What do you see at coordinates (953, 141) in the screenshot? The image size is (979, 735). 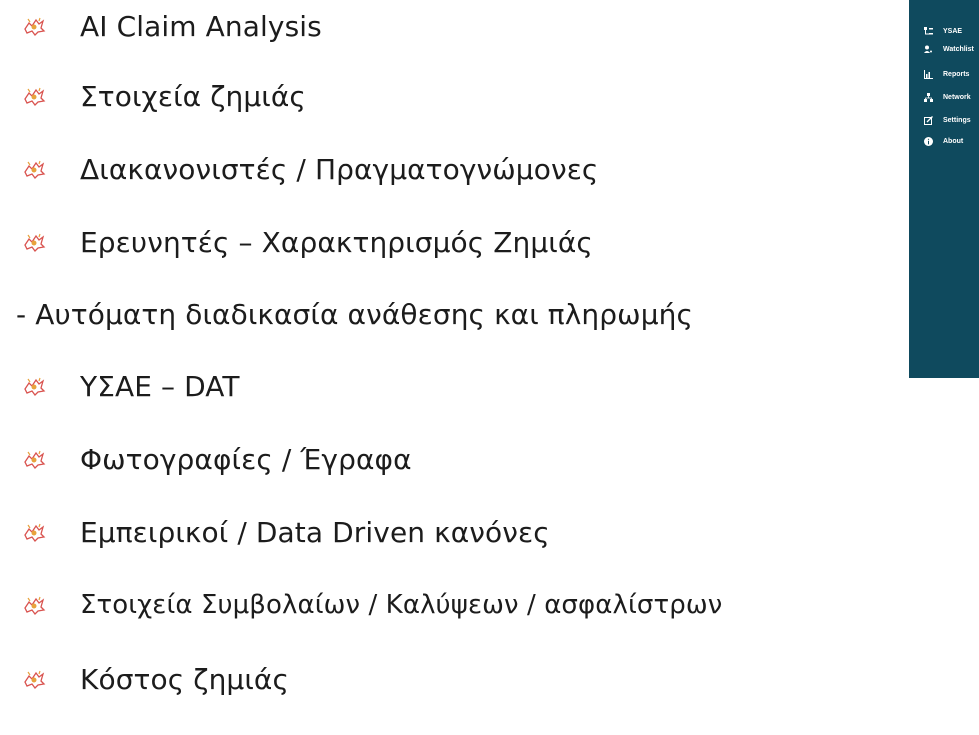 I see `sidebar-item-label: About` at bounding box center [953, 141].